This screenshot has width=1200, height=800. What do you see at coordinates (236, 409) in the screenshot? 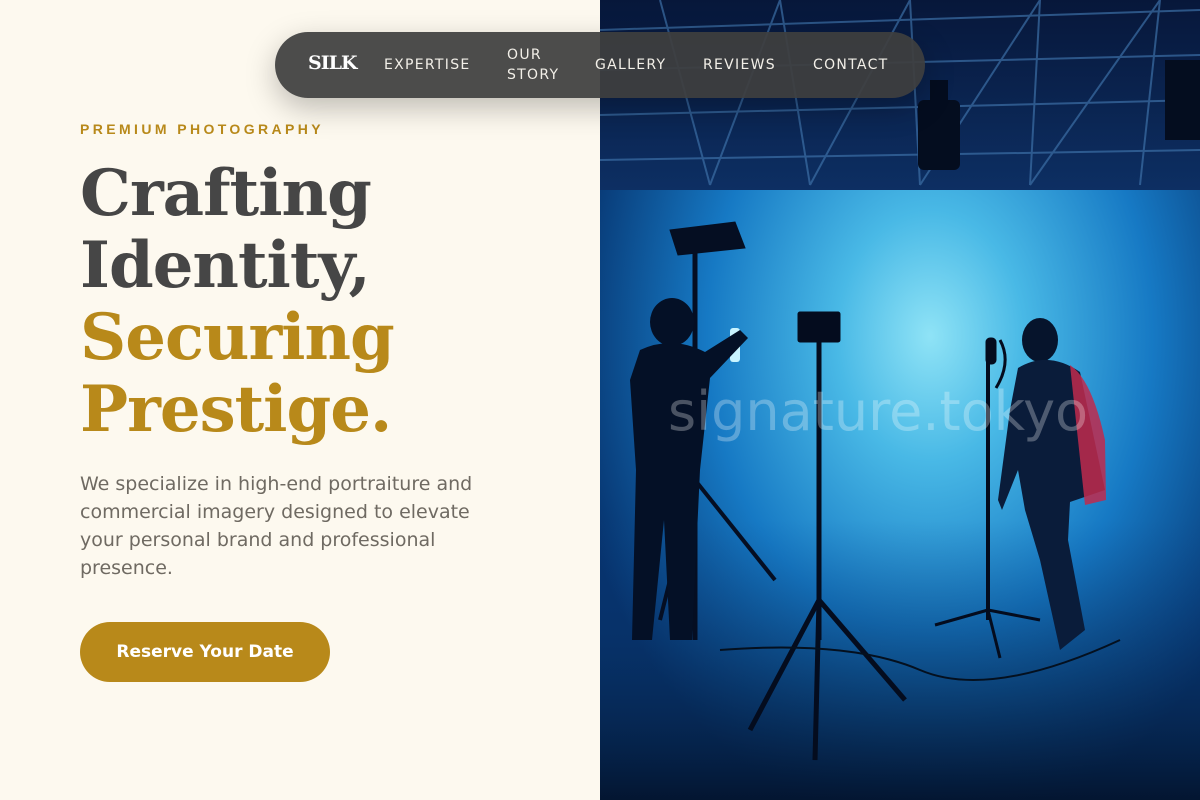
I see `headline-line-4: Prestige.` at bounding box center [236, 409].